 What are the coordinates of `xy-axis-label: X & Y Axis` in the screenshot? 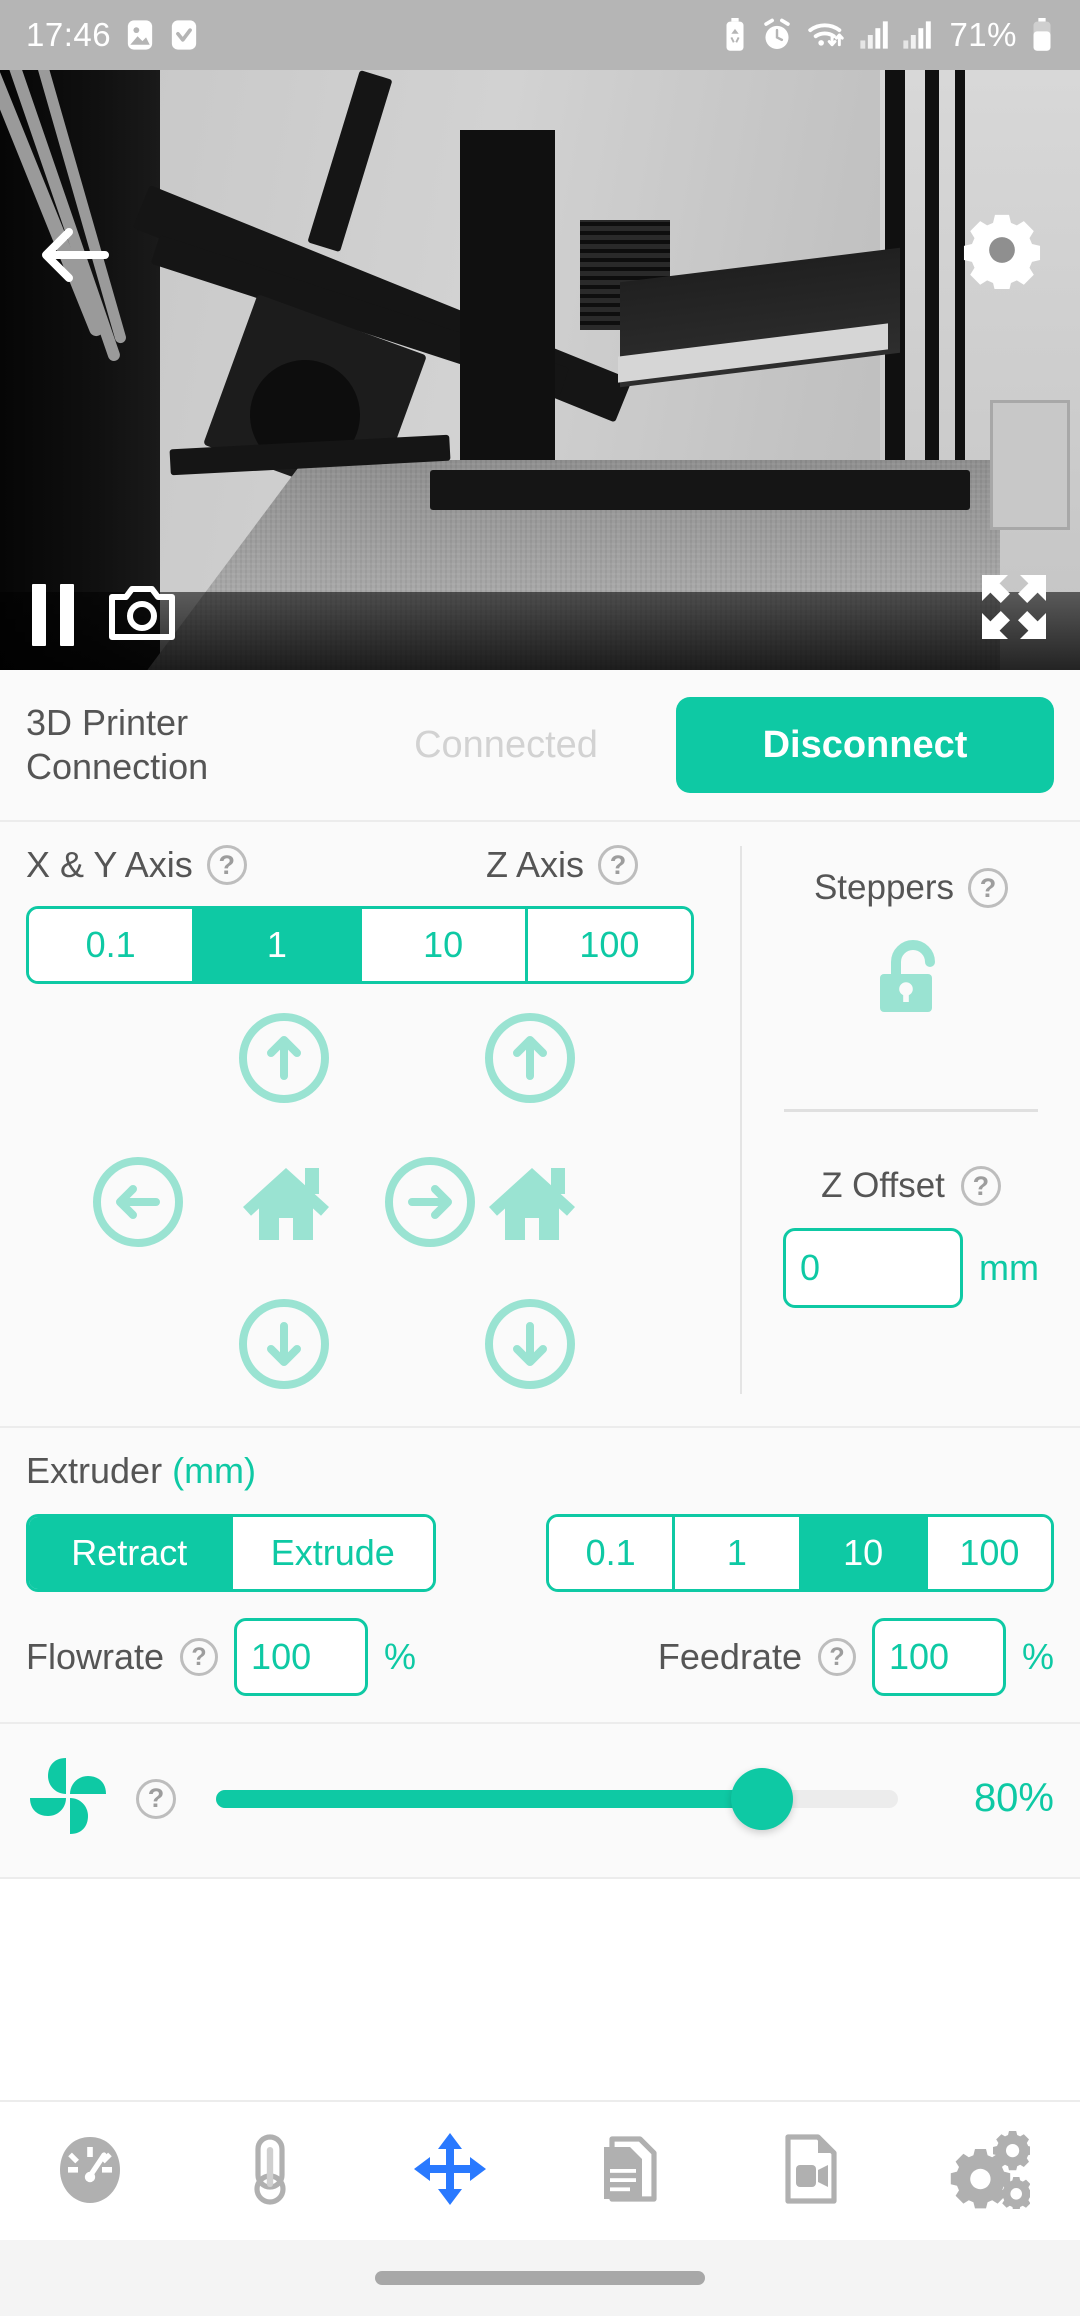 It's located at (109, 864).